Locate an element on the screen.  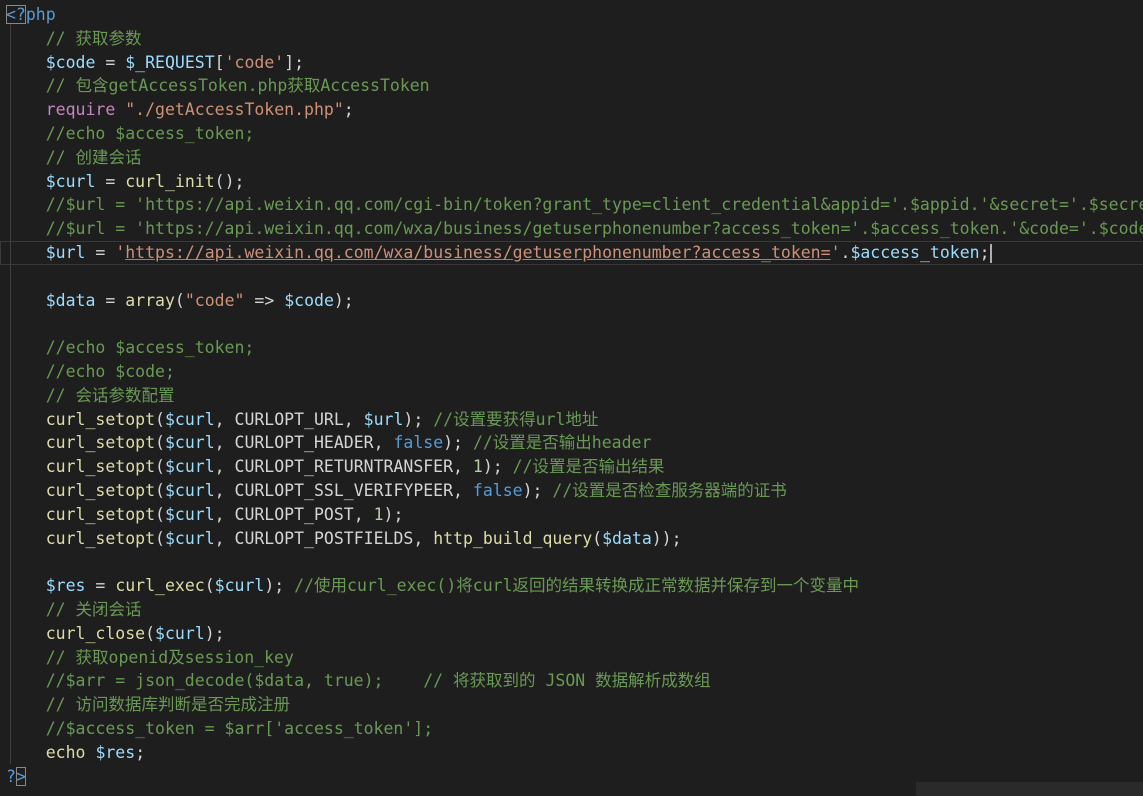
code-token: => is located at coordinates (264, 300).